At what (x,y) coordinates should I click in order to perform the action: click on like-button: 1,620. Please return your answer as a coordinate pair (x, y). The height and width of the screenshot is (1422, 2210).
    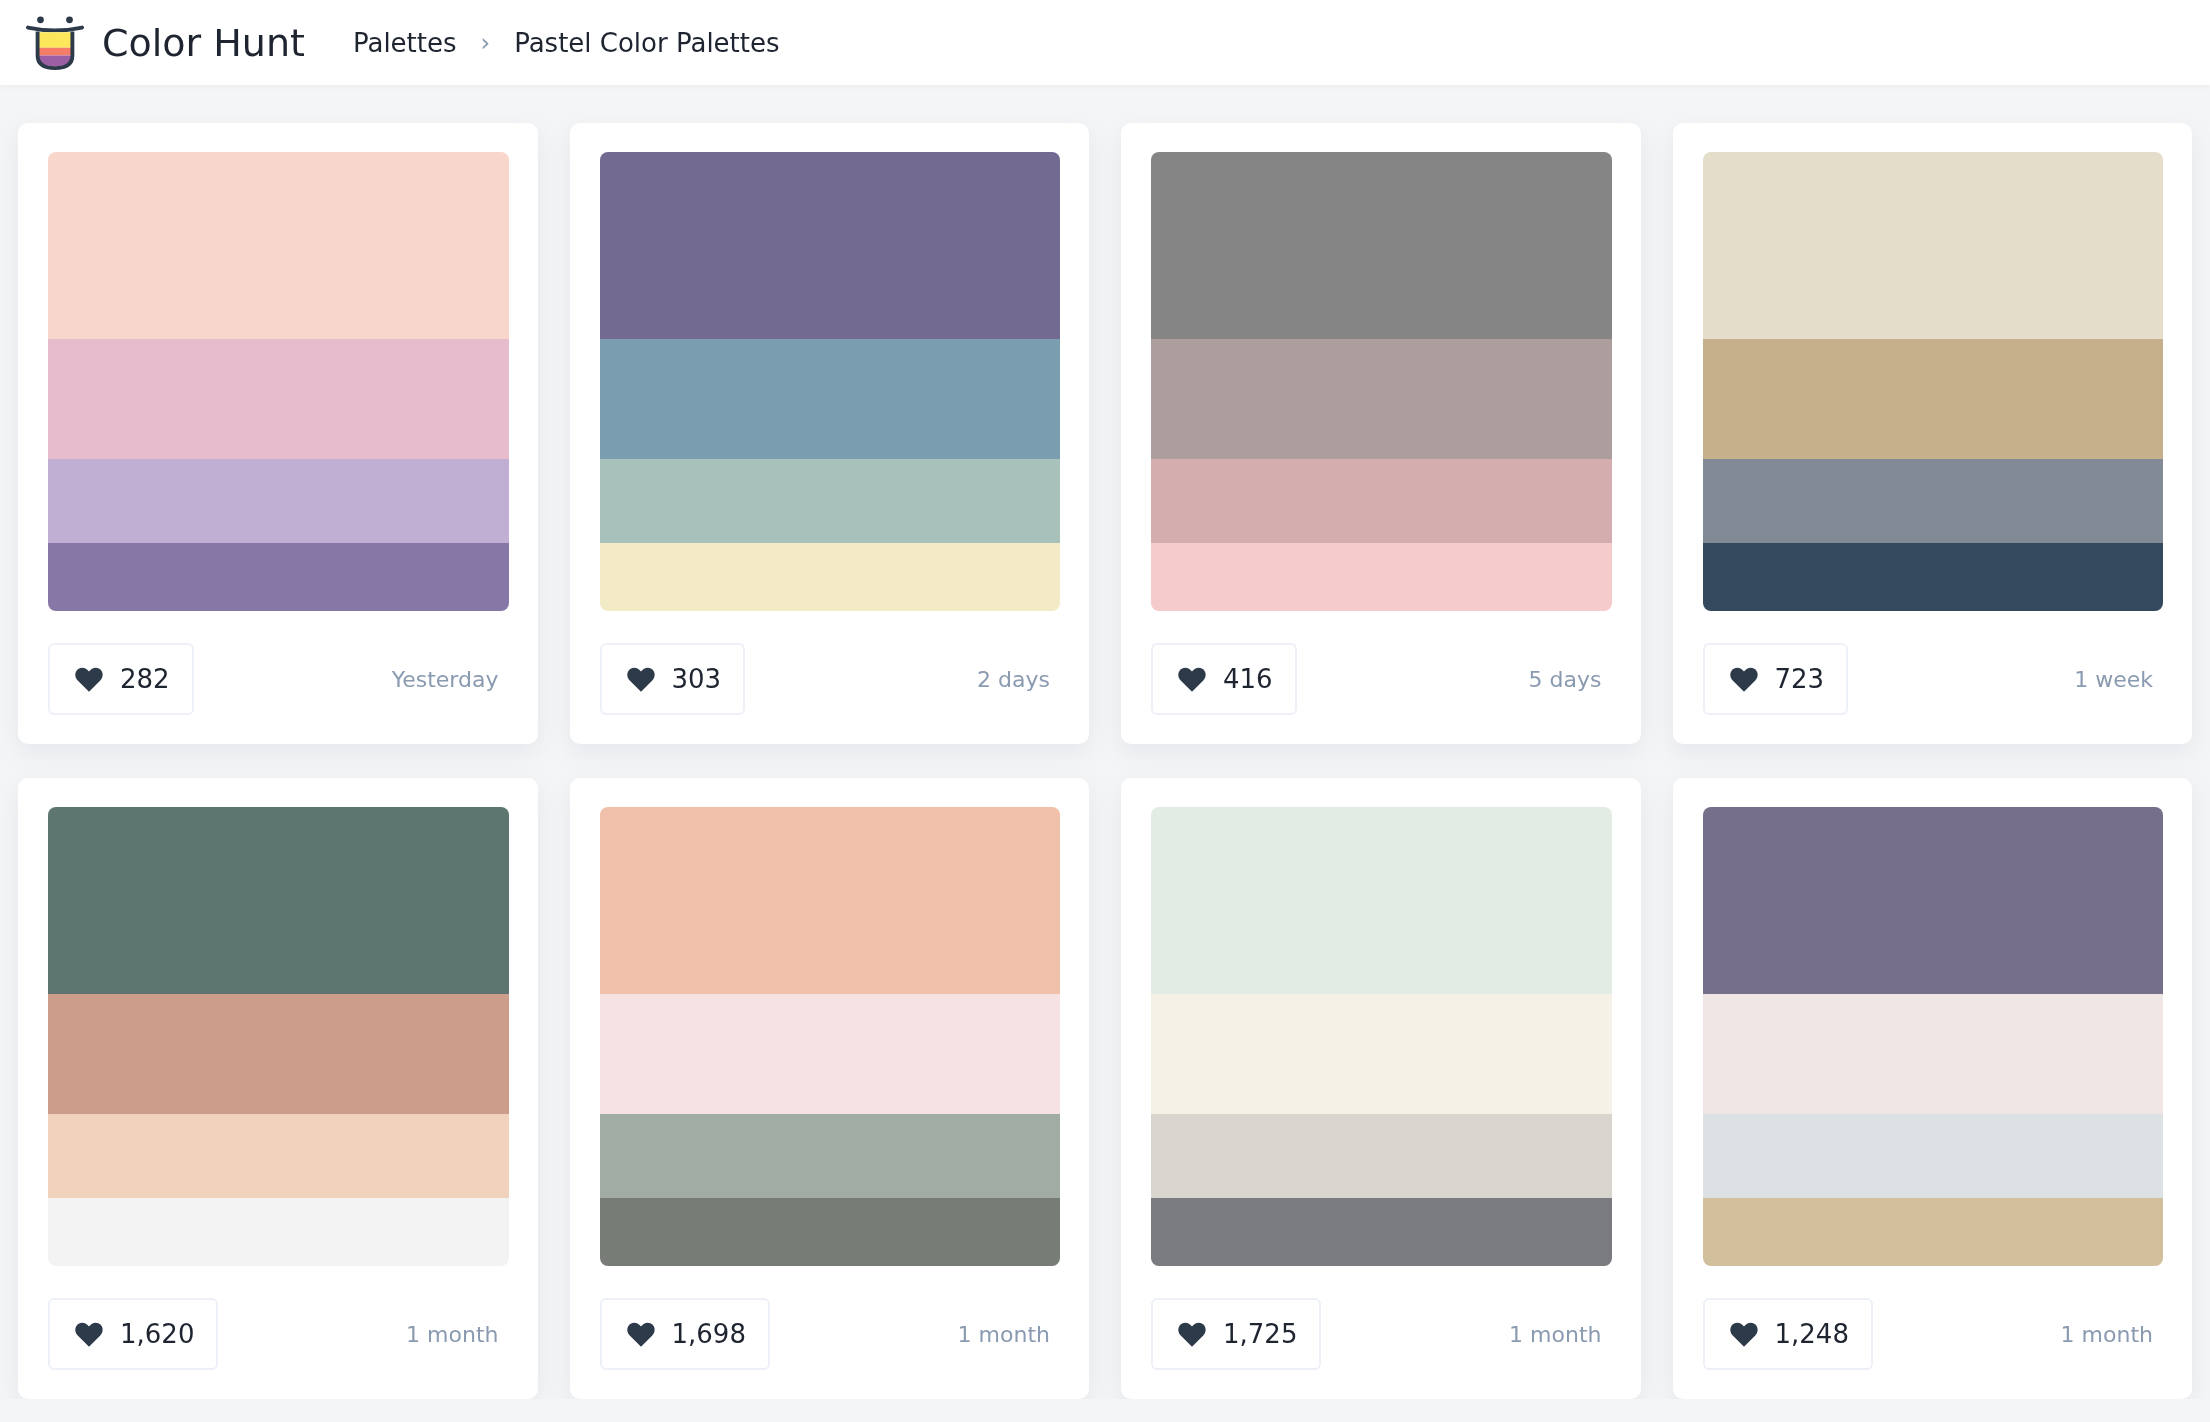
    Looking at the image, I should click on (133, 1334).